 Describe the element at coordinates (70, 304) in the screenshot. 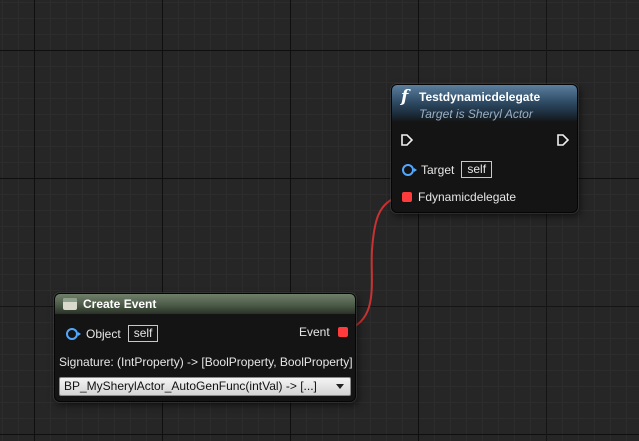

I see `event-node-icon` at that location.